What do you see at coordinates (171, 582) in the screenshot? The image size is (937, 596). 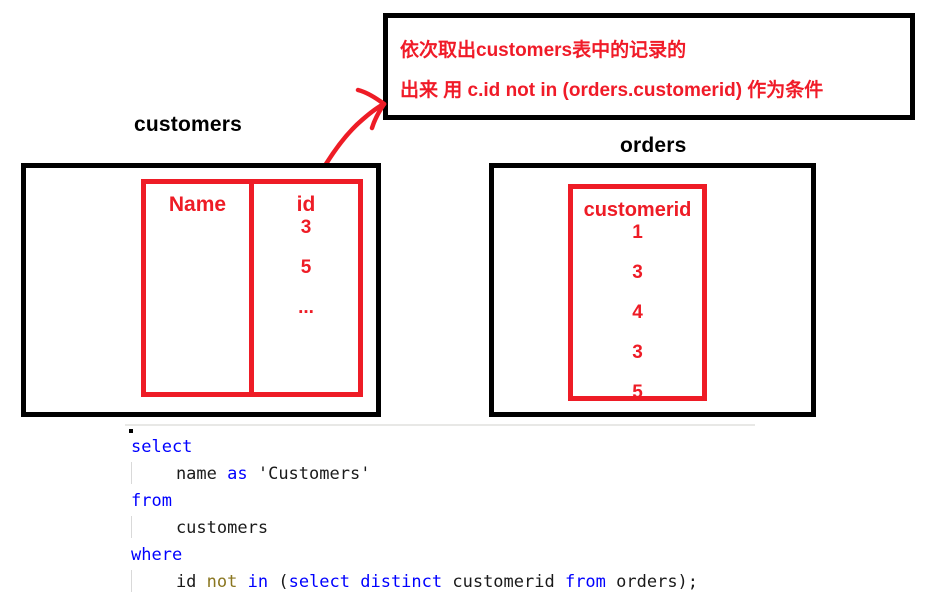 I see `code-token: id` at bounding box center [171, 582].